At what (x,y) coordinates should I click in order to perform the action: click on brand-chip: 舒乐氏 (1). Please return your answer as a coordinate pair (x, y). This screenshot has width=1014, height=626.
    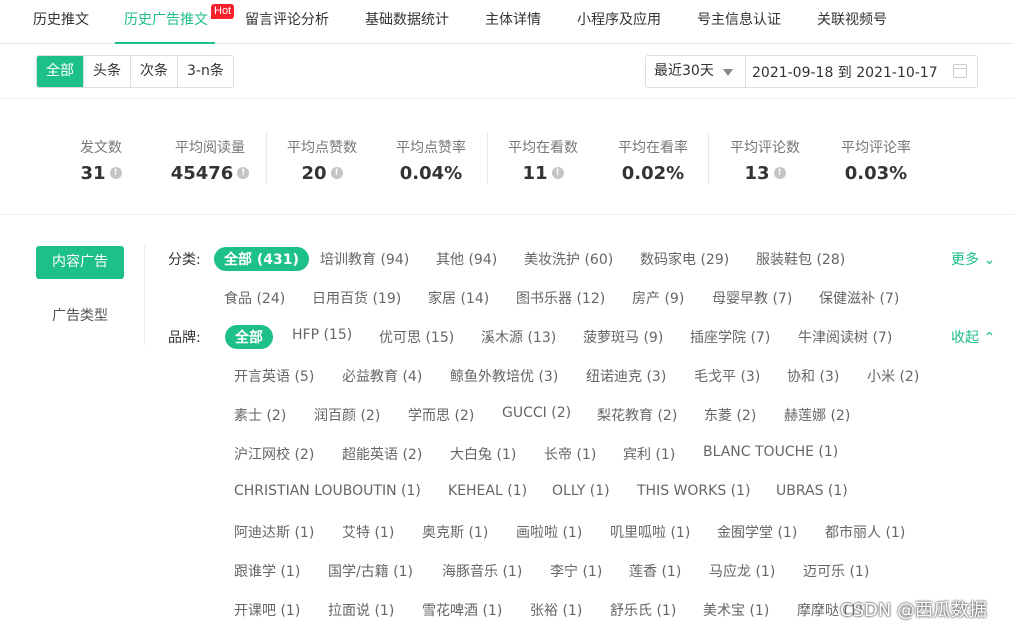
    Looking at the image, I should click on (643, 610).